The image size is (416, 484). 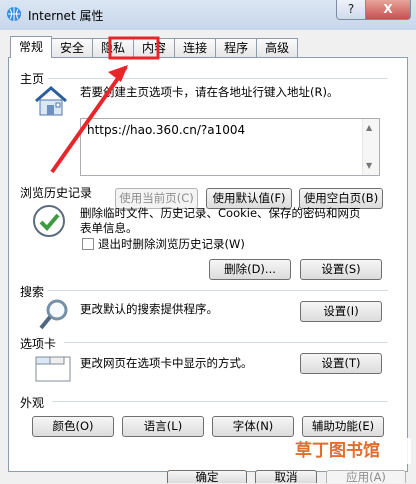 I want to click on watermark: 草丁图书馆, so click(x=353, y=451).